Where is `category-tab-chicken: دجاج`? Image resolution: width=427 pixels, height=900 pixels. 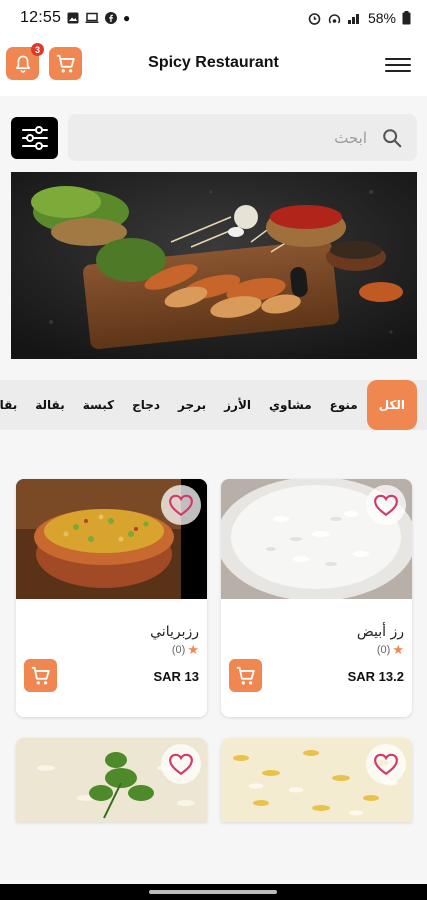 category-tab-chicken: دجاج is located at coordinates (146, 405).